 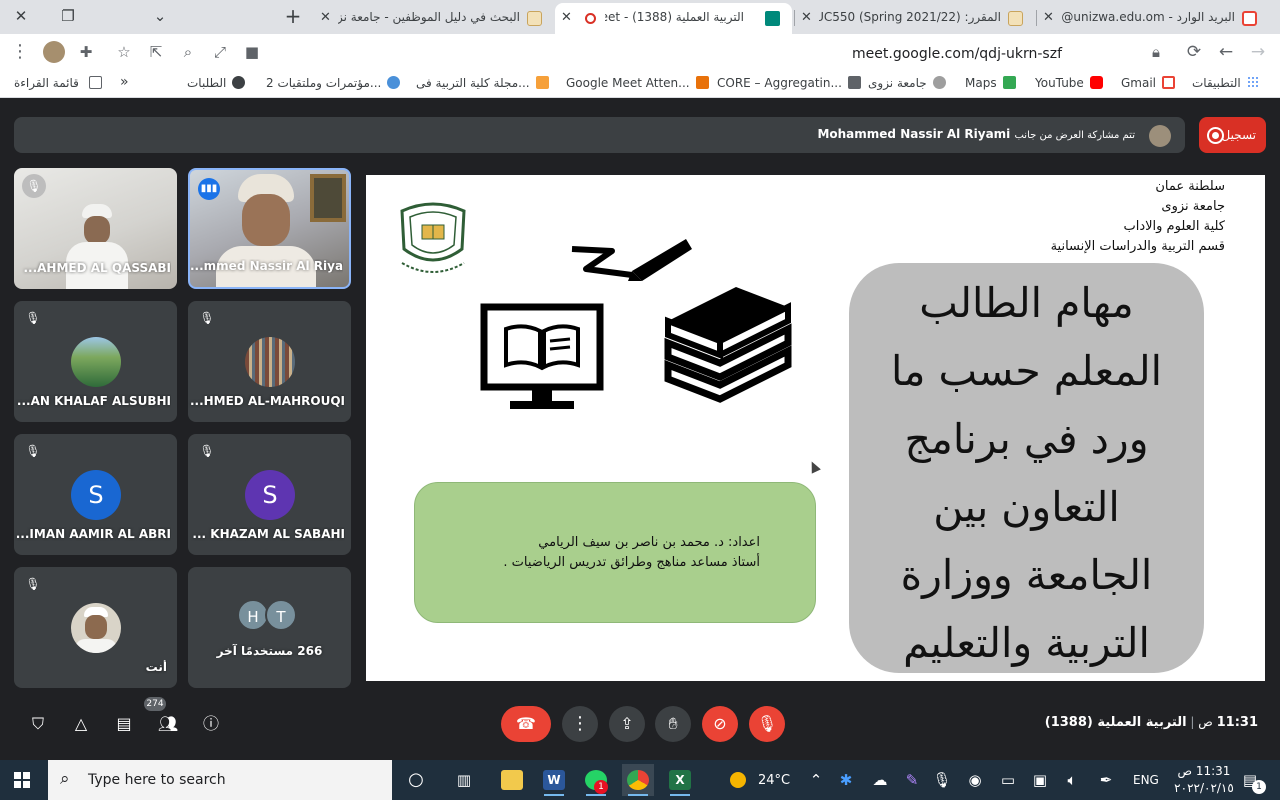 What do you see at coordinates (912, 780) in the screenshot?
I see `pen-tray-icon: ✎` at bounding box center [912, 780].